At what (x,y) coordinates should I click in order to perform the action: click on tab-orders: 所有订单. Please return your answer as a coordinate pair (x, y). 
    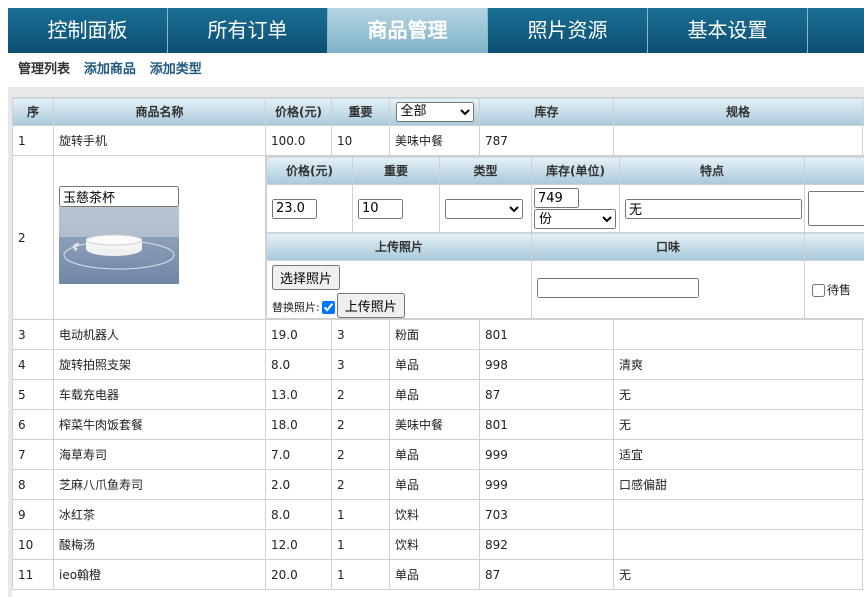
    Looking at the image, I should click on (248, 30).